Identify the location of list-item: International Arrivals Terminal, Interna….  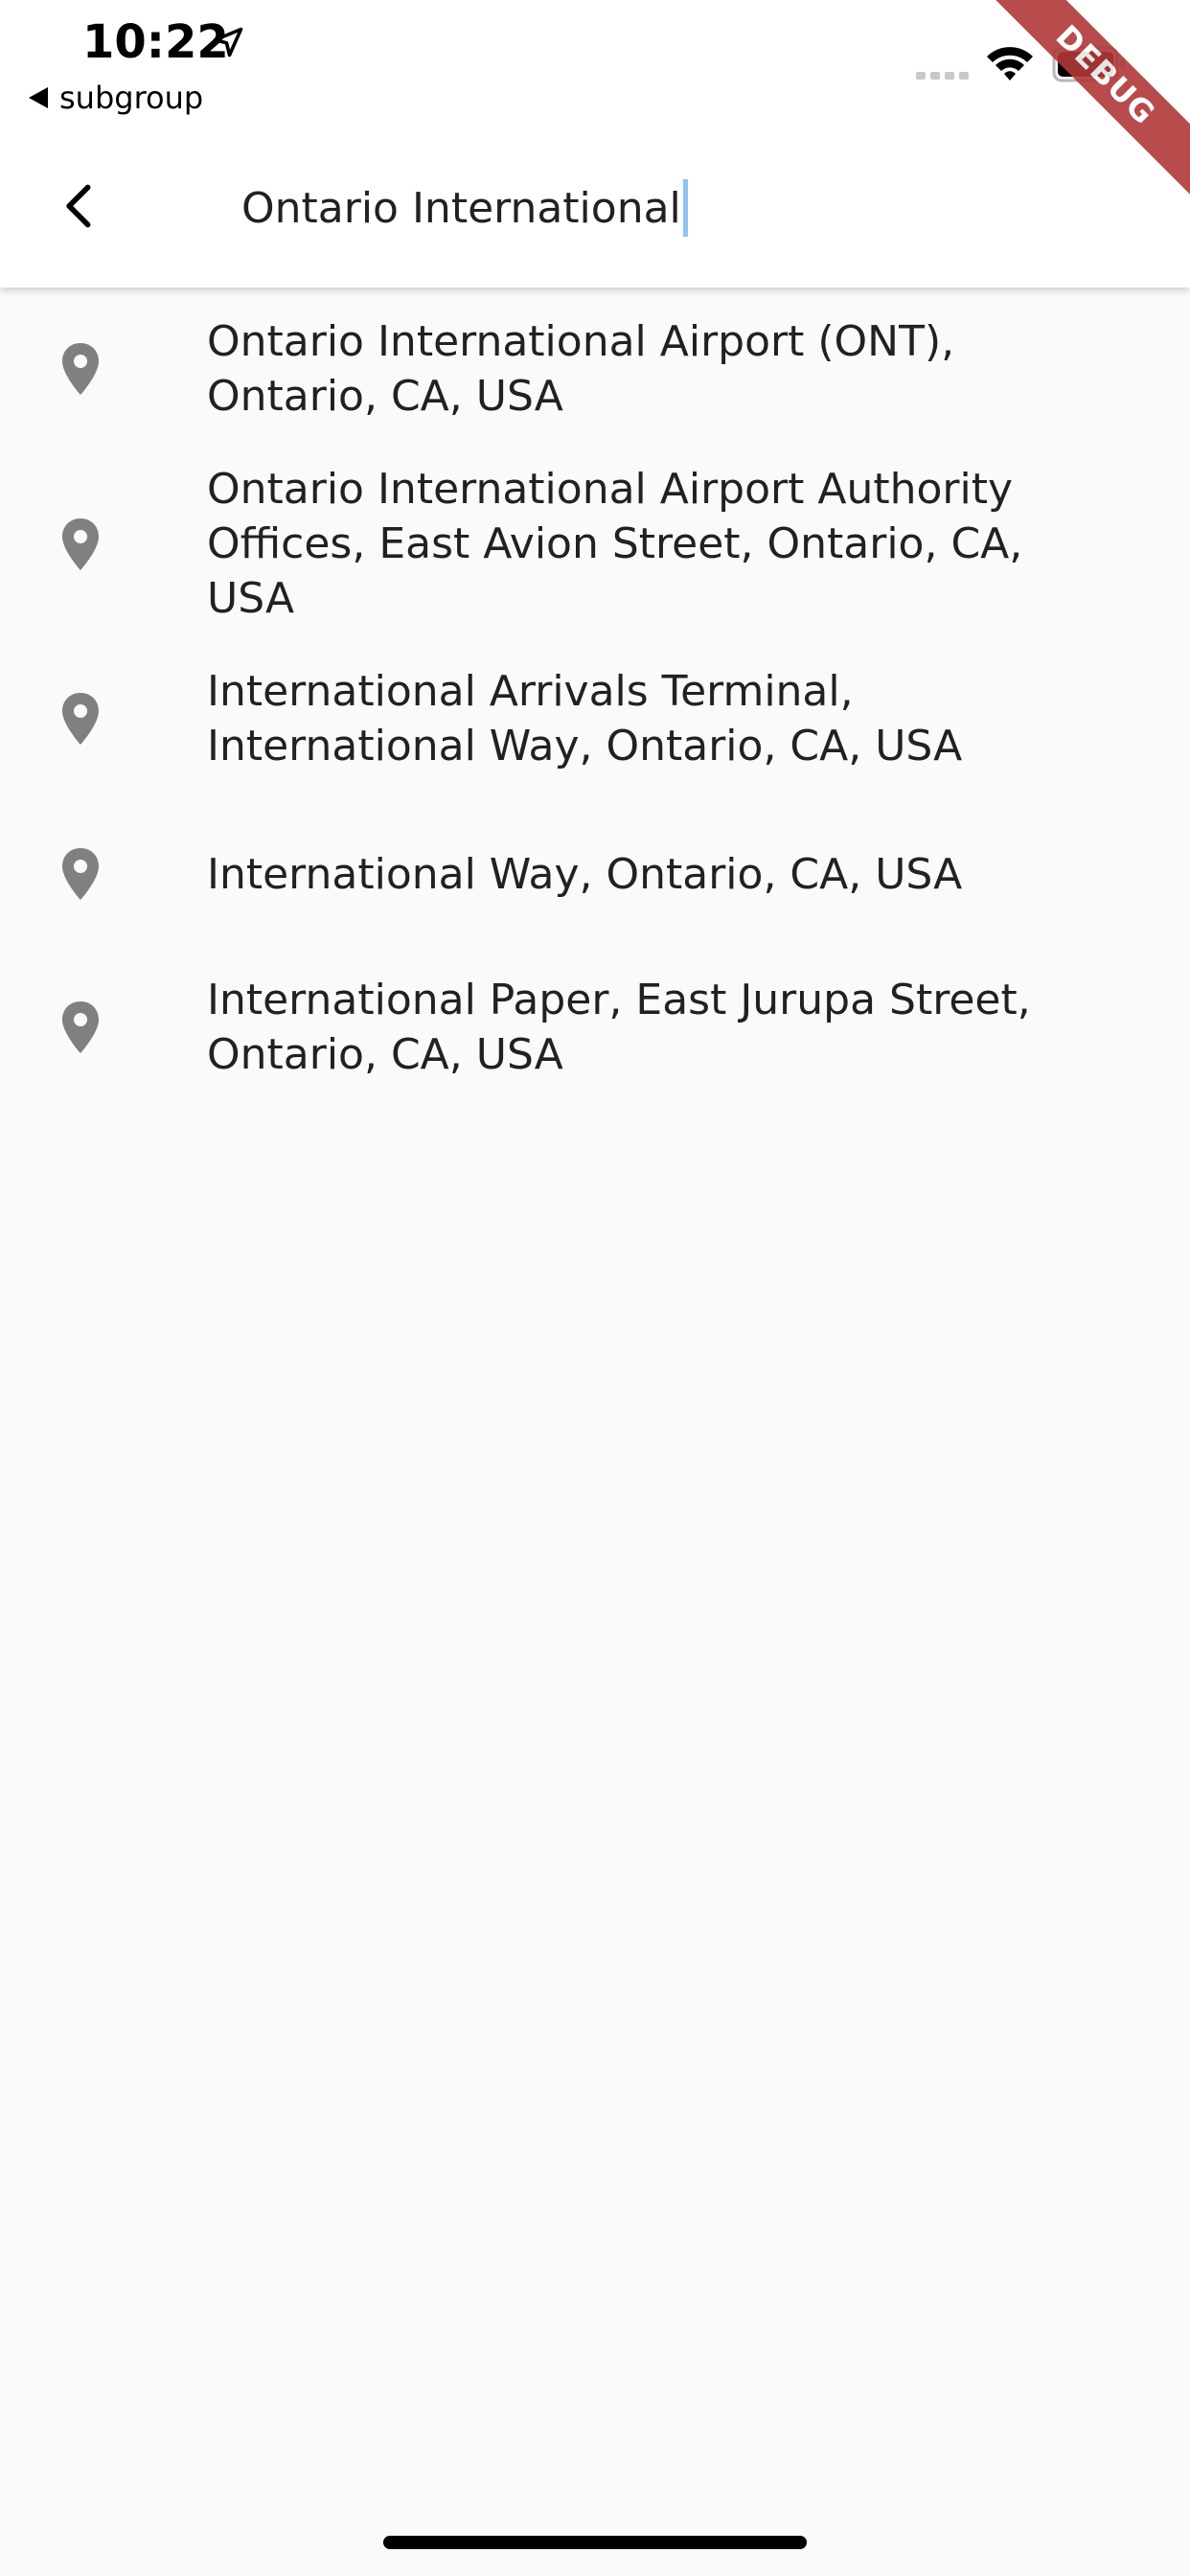
(595, 721).